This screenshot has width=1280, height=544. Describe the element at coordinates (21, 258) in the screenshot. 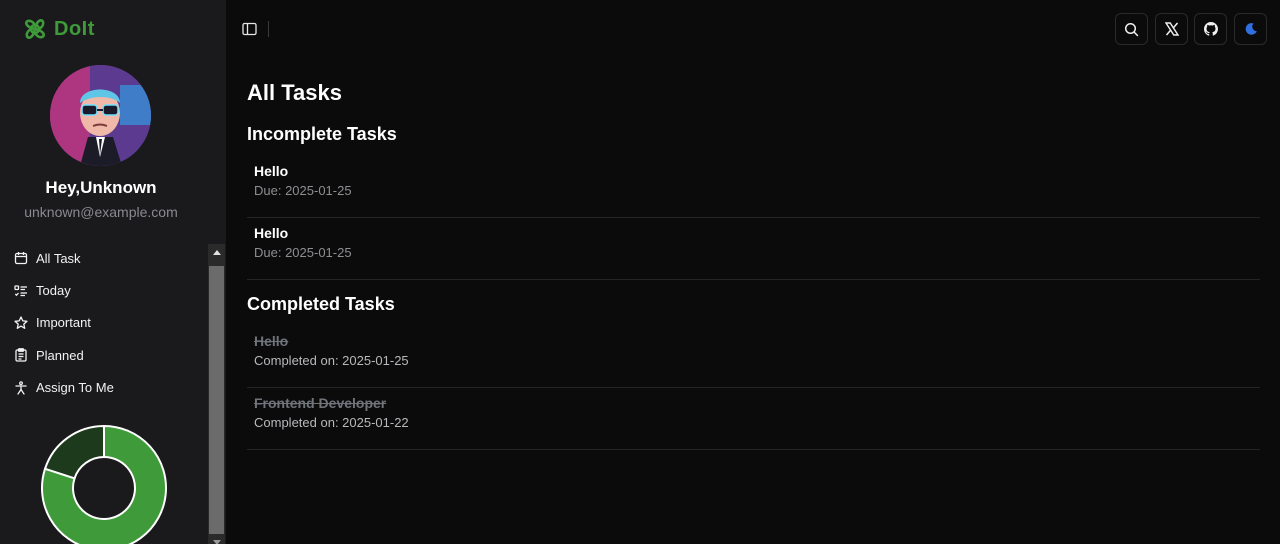

I see `calendar-icon` at that location.